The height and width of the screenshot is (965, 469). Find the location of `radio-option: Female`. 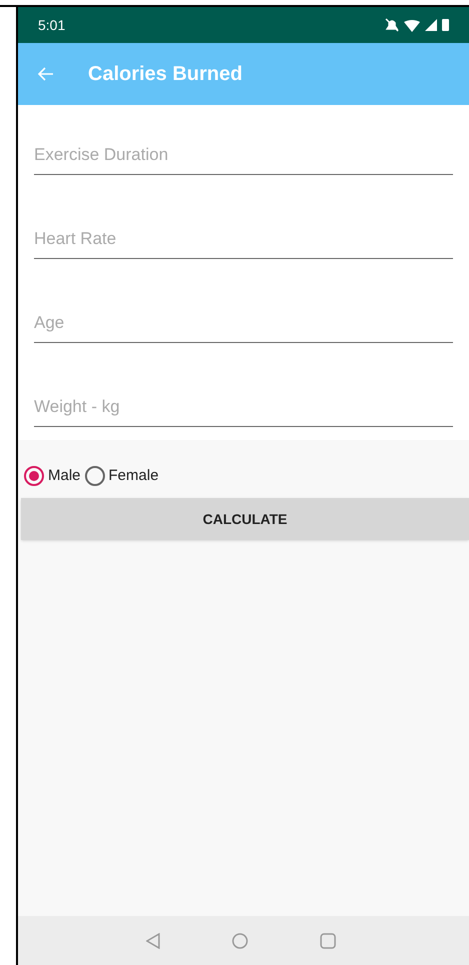

radio-option: Female is located at coordinates (121, 476).